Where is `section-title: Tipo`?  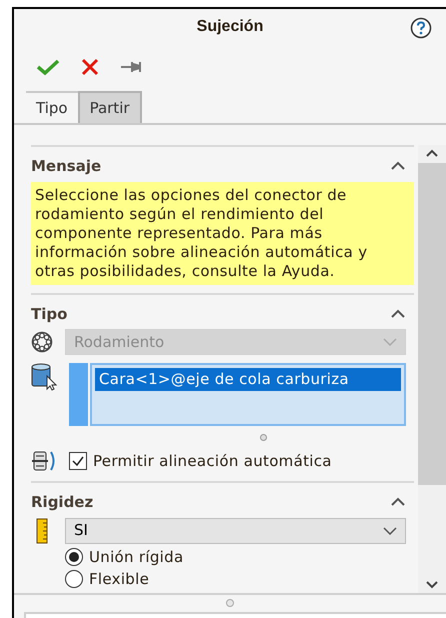 section-title: Tipo is located at coordinates (49, 314).